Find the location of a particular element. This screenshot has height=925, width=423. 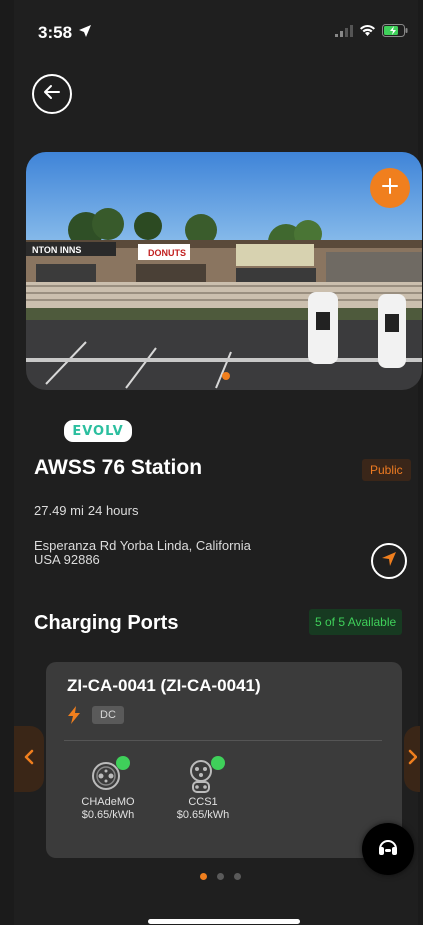

signal-icon is located at coordinates (344, 33).